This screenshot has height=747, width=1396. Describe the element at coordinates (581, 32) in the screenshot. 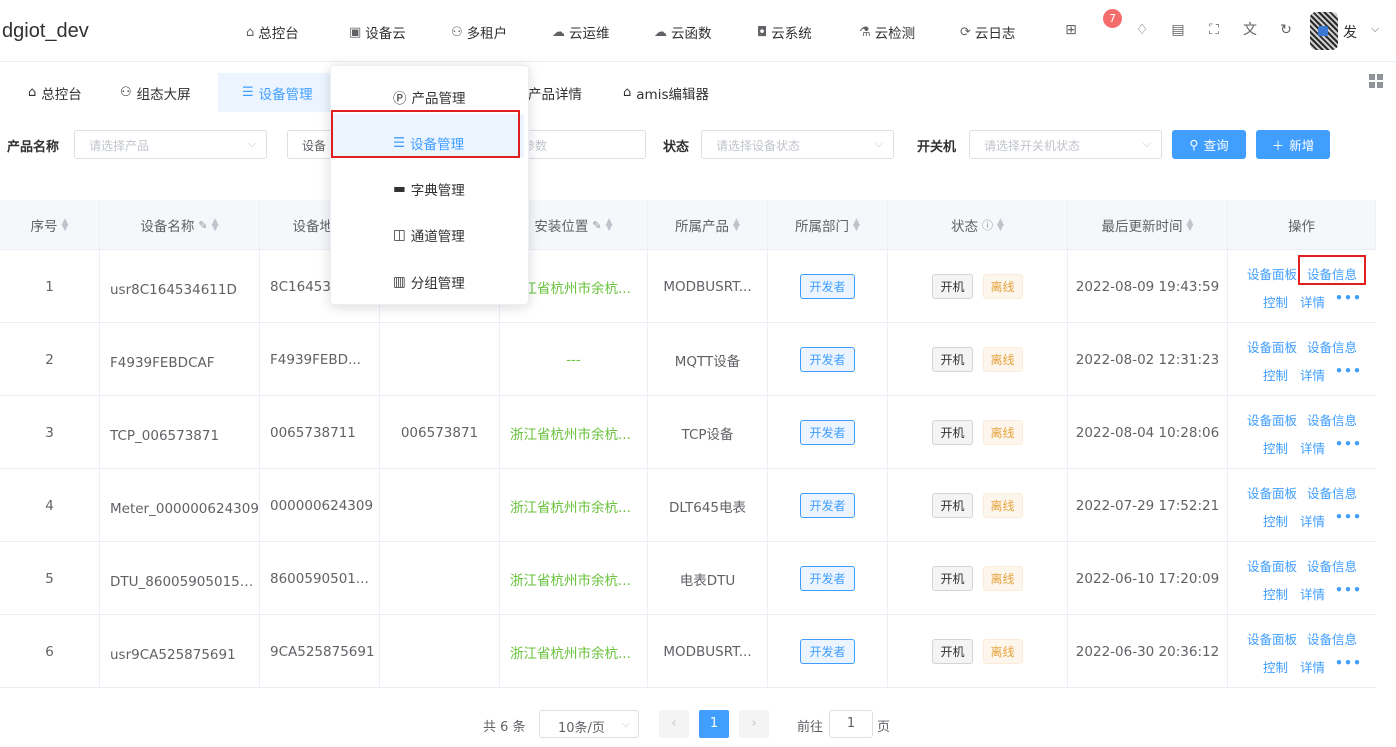

I see `topnav-cloud-ops: ☁ 云运维` at that location.